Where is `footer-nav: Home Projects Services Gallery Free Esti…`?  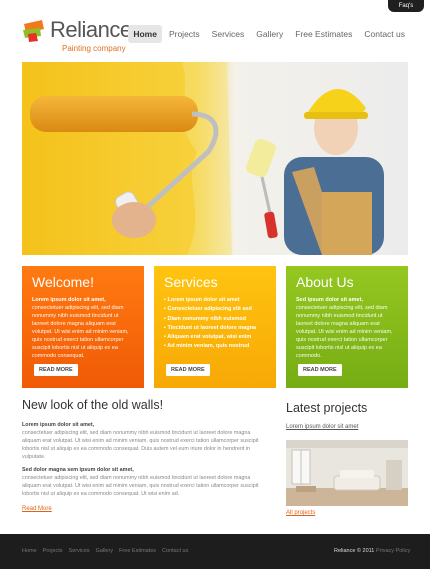
footer-nav: Home Projects Services Gallery Free Esti… is located at coordinates (105, 551).